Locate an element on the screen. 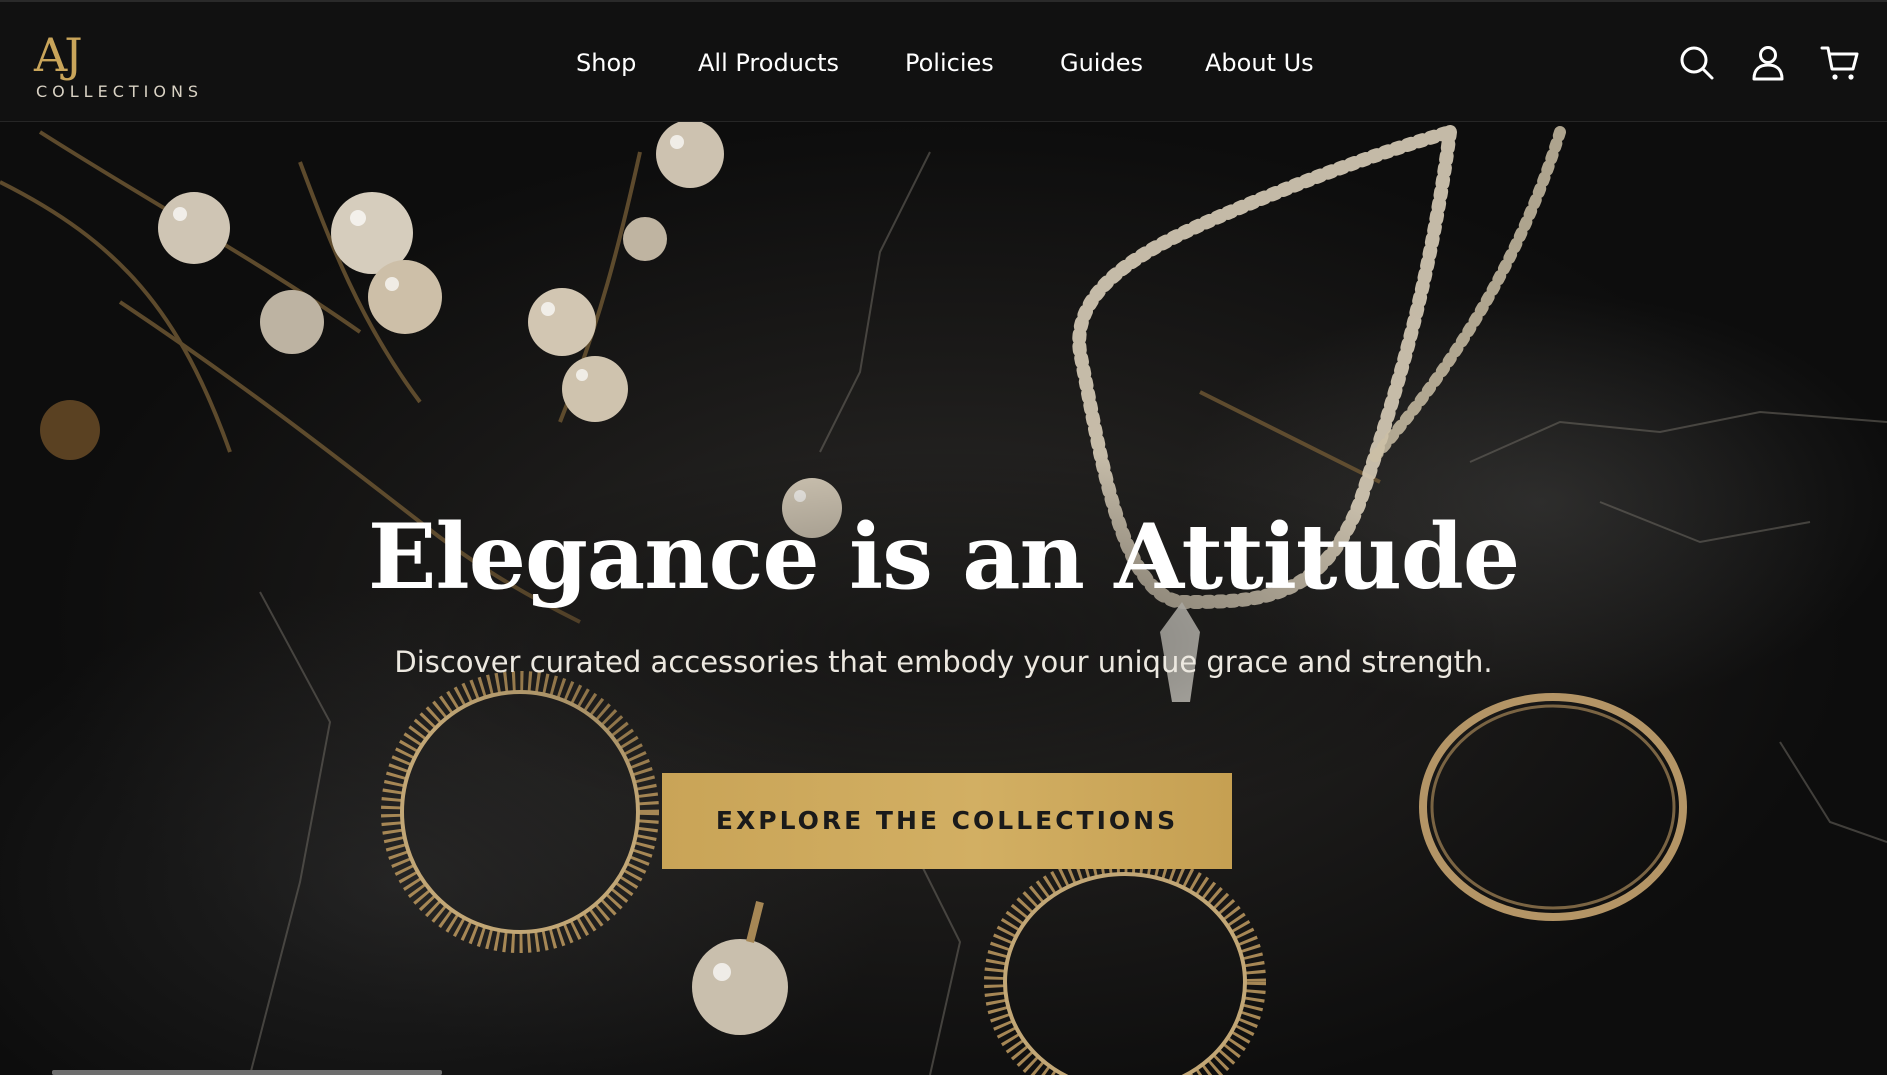  search-button is located at coordinates (1697, 63).